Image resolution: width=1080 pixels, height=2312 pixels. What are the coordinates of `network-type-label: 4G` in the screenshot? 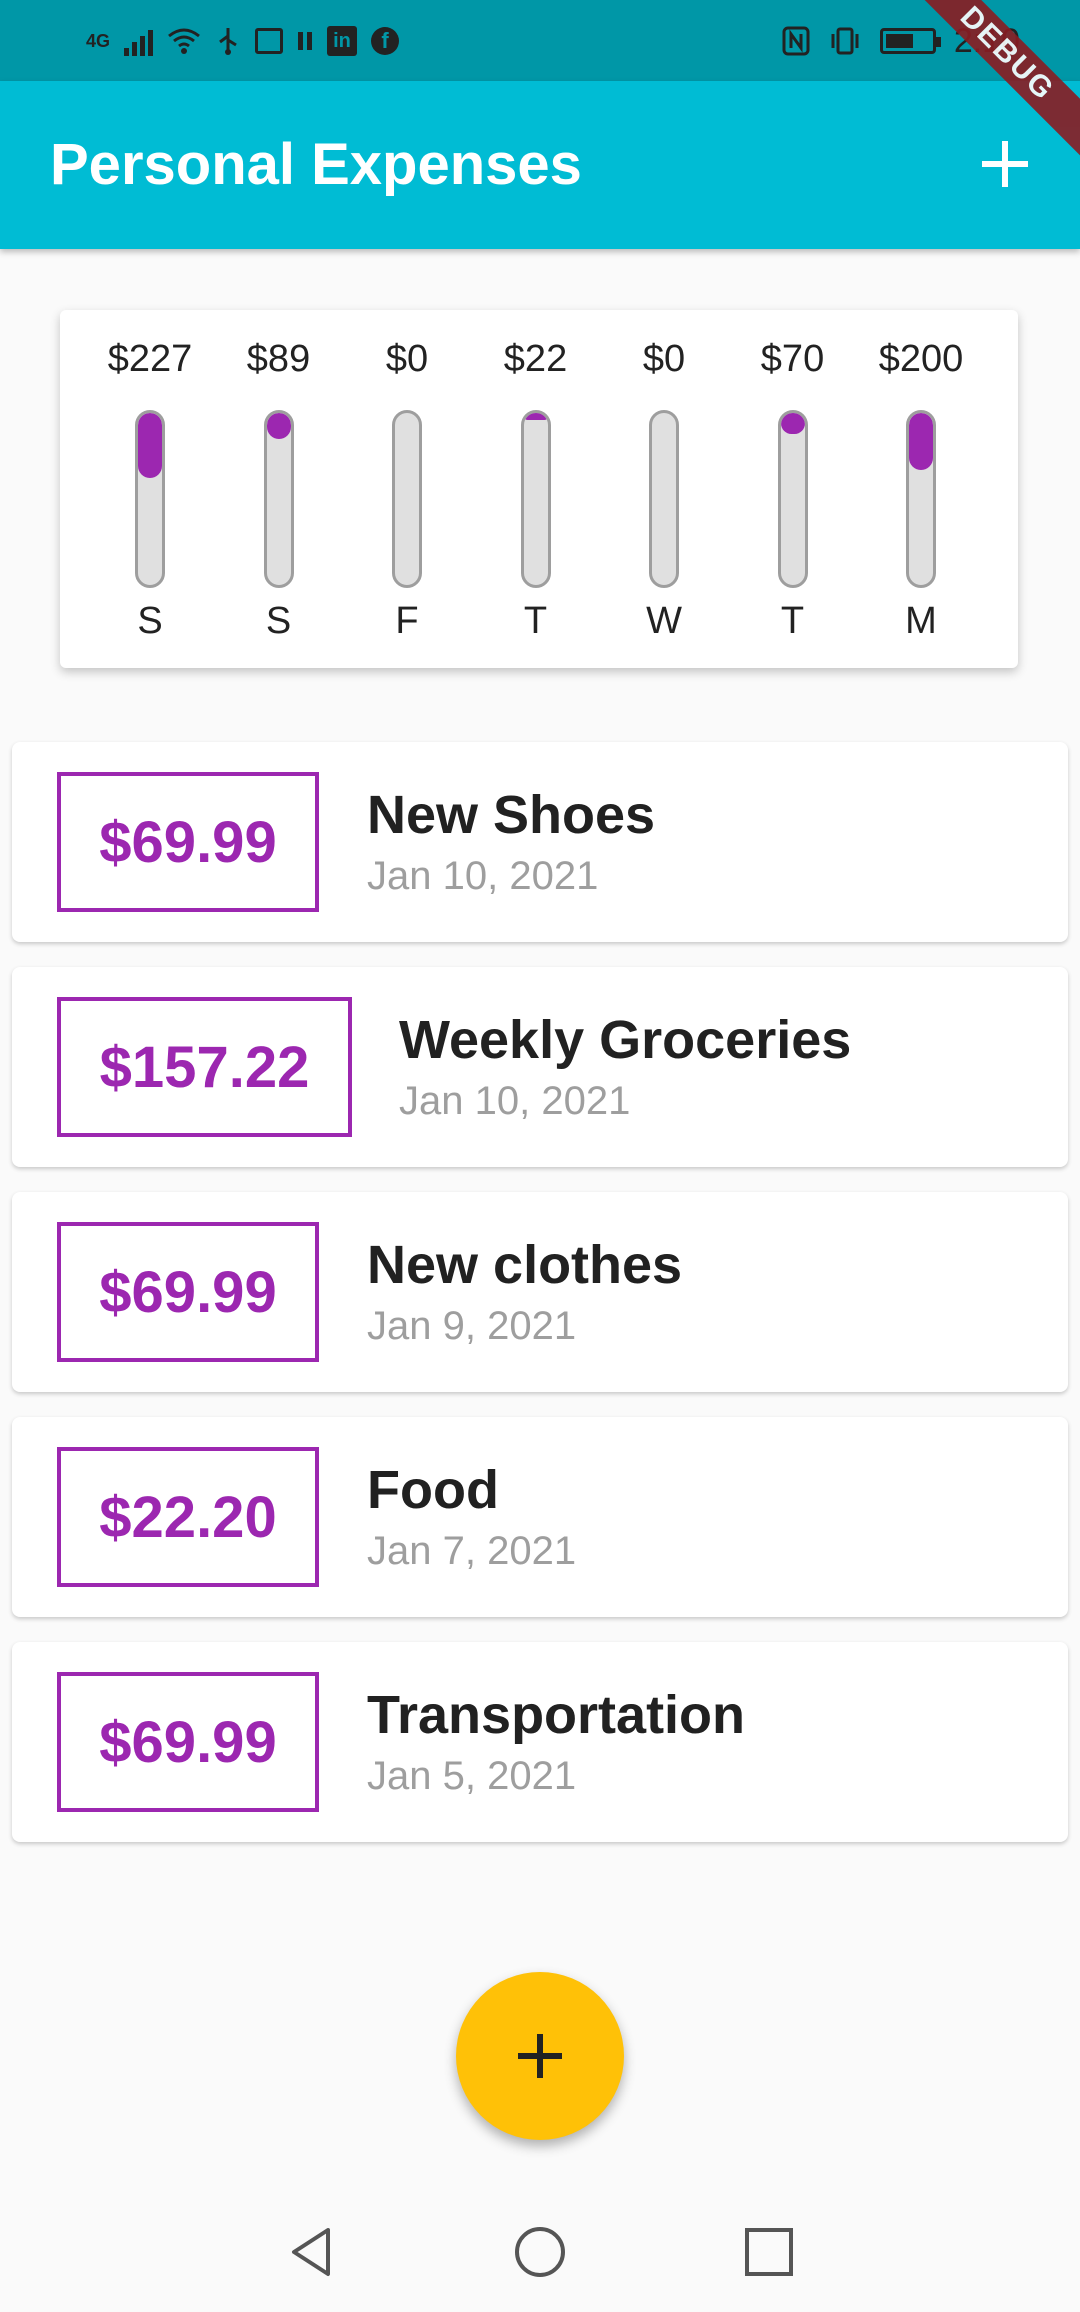 It's located at (98, 40).